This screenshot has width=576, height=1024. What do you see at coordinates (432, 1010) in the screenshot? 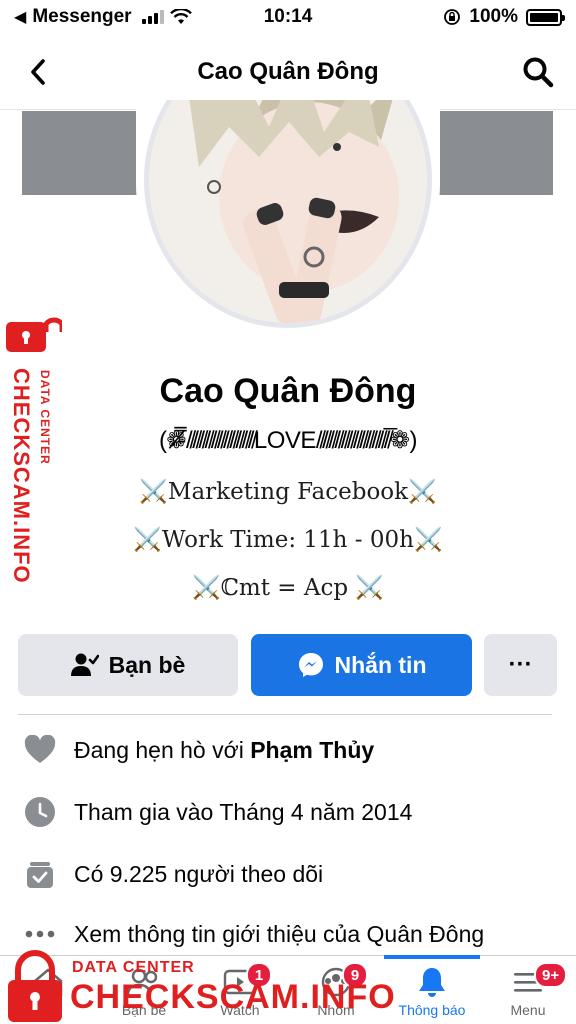
I see `tab-notifications-label: Thông báo` at bounding box center [432, 1010].